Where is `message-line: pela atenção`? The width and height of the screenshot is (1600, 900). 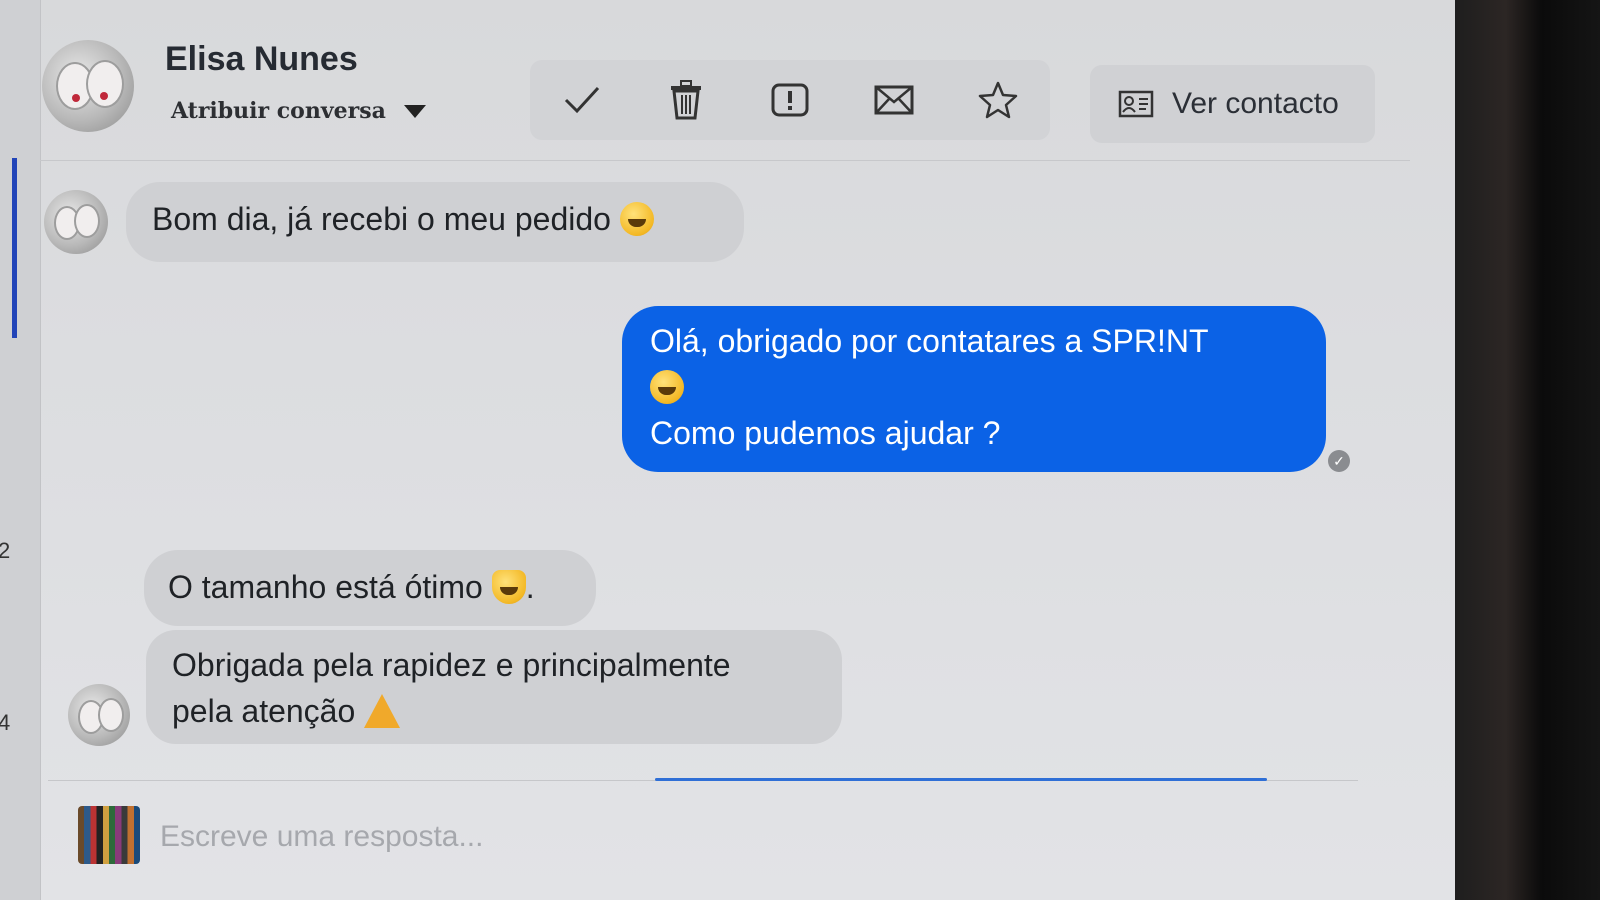
message-line: pela atenção is located at coordinates (264, 711).